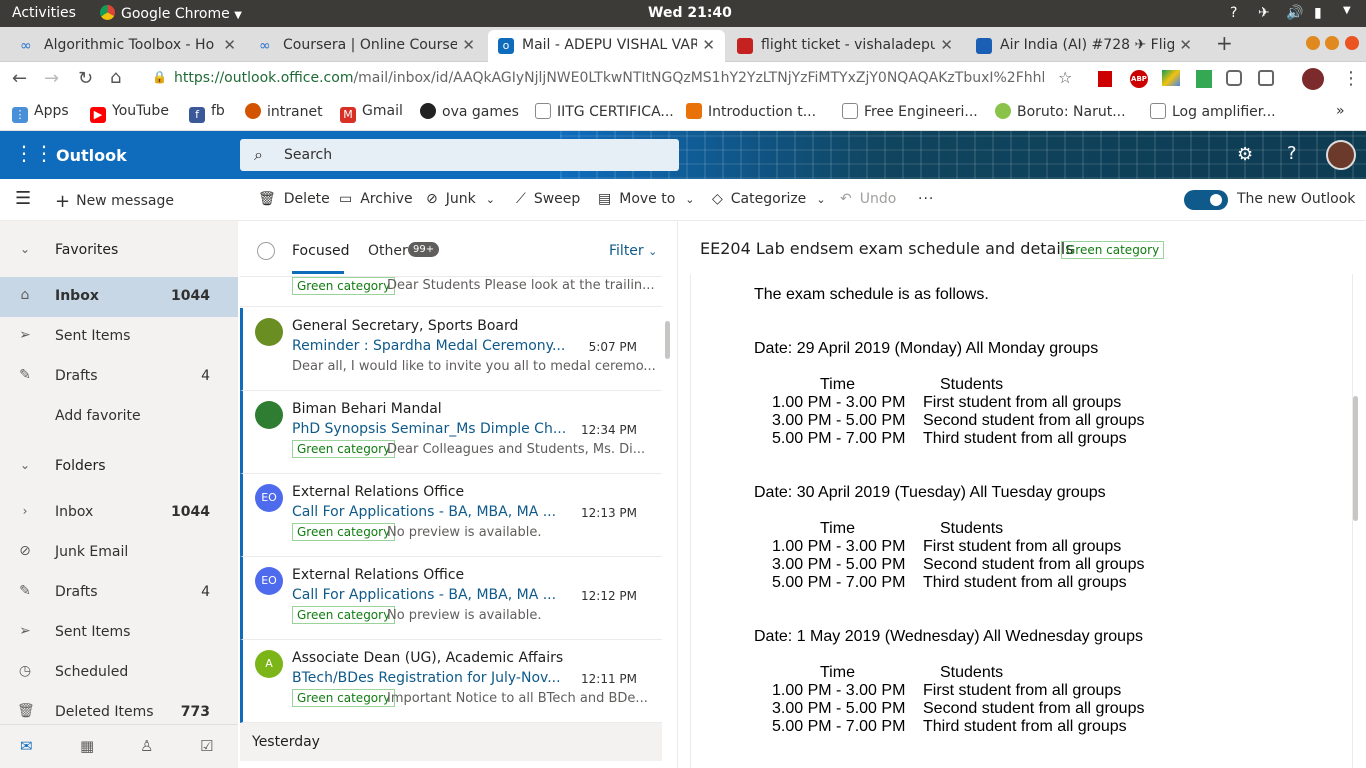 The height and width of the screenshot is (768, 1366). I want to click on reading-scrollbar, so click(1355, 458).